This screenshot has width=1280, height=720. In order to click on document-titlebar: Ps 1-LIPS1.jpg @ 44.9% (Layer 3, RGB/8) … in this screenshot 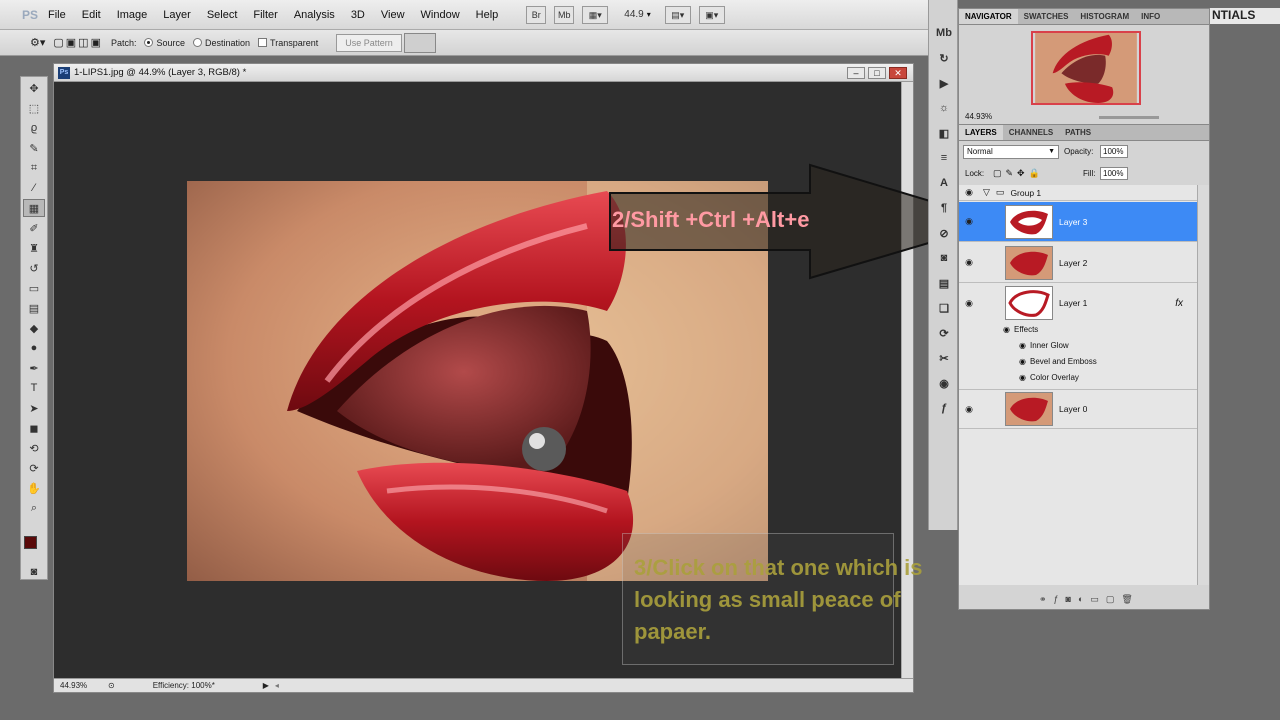, I will do `click(483, 73)`.